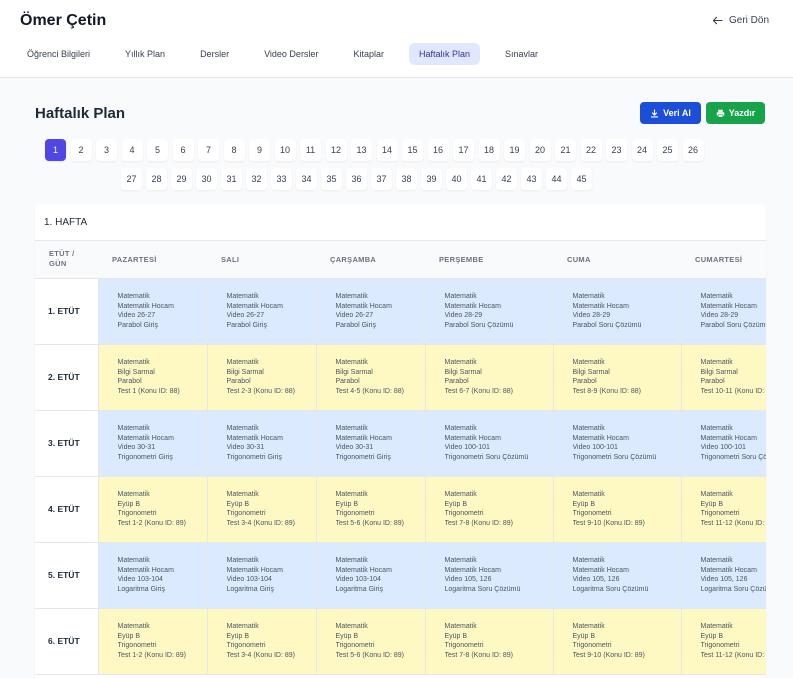 The width and height of the screenshot is (793, 678). What do you see at coordinates (256, 179) in the screenshot?
I see `week-button: 32` at bounding box center [256, 179].